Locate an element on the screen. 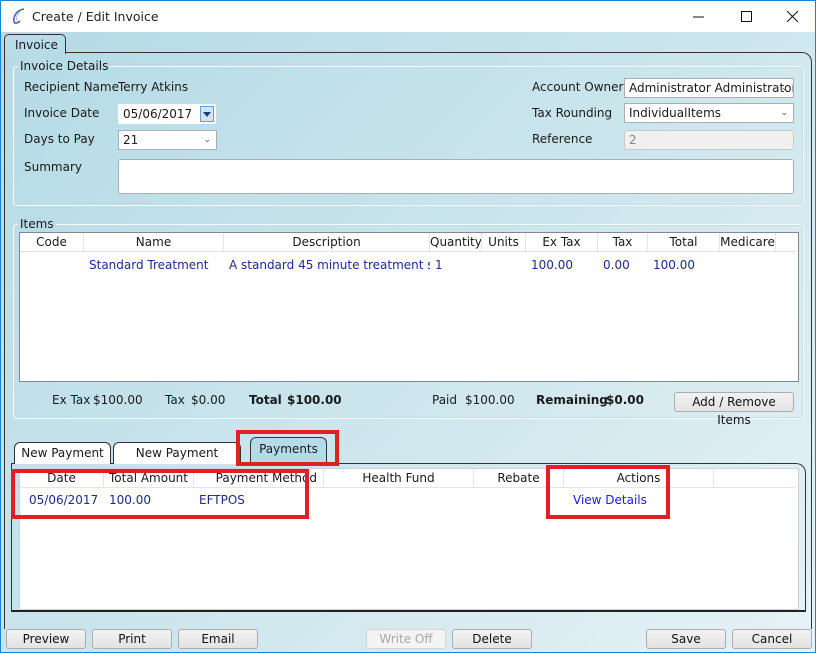 The image size is (816, 653). preview-button: Preview is located at coordinates (46, 639).